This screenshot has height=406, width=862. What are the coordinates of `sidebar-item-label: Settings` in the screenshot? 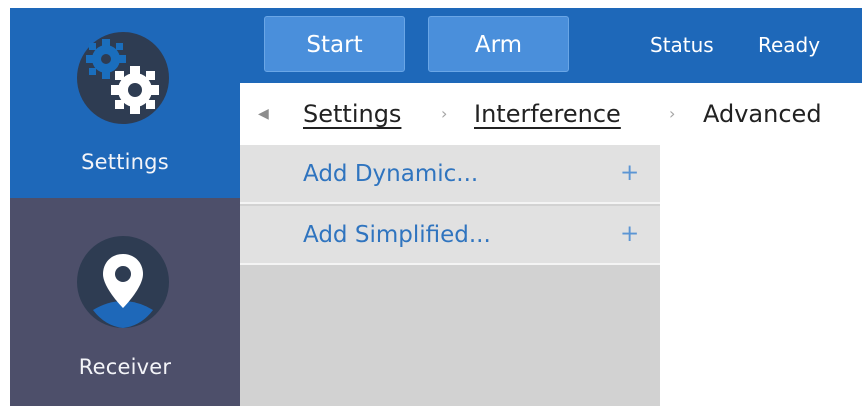 It's located at (125, 162).